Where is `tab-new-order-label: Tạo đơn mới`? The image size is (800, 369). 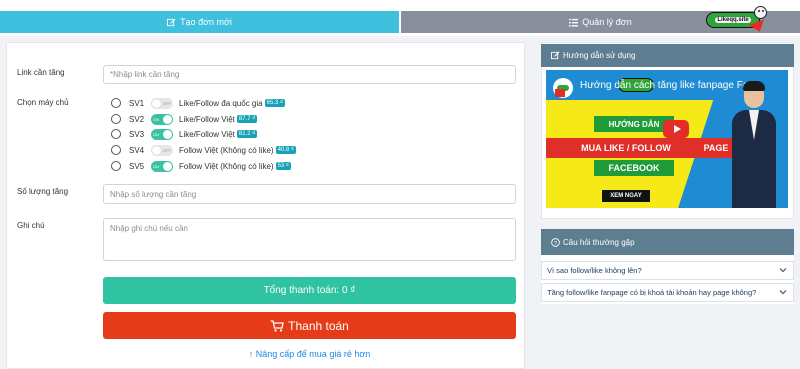
tab-new-order-label: Tạo đơn mới is located at coordinates (206, 22).